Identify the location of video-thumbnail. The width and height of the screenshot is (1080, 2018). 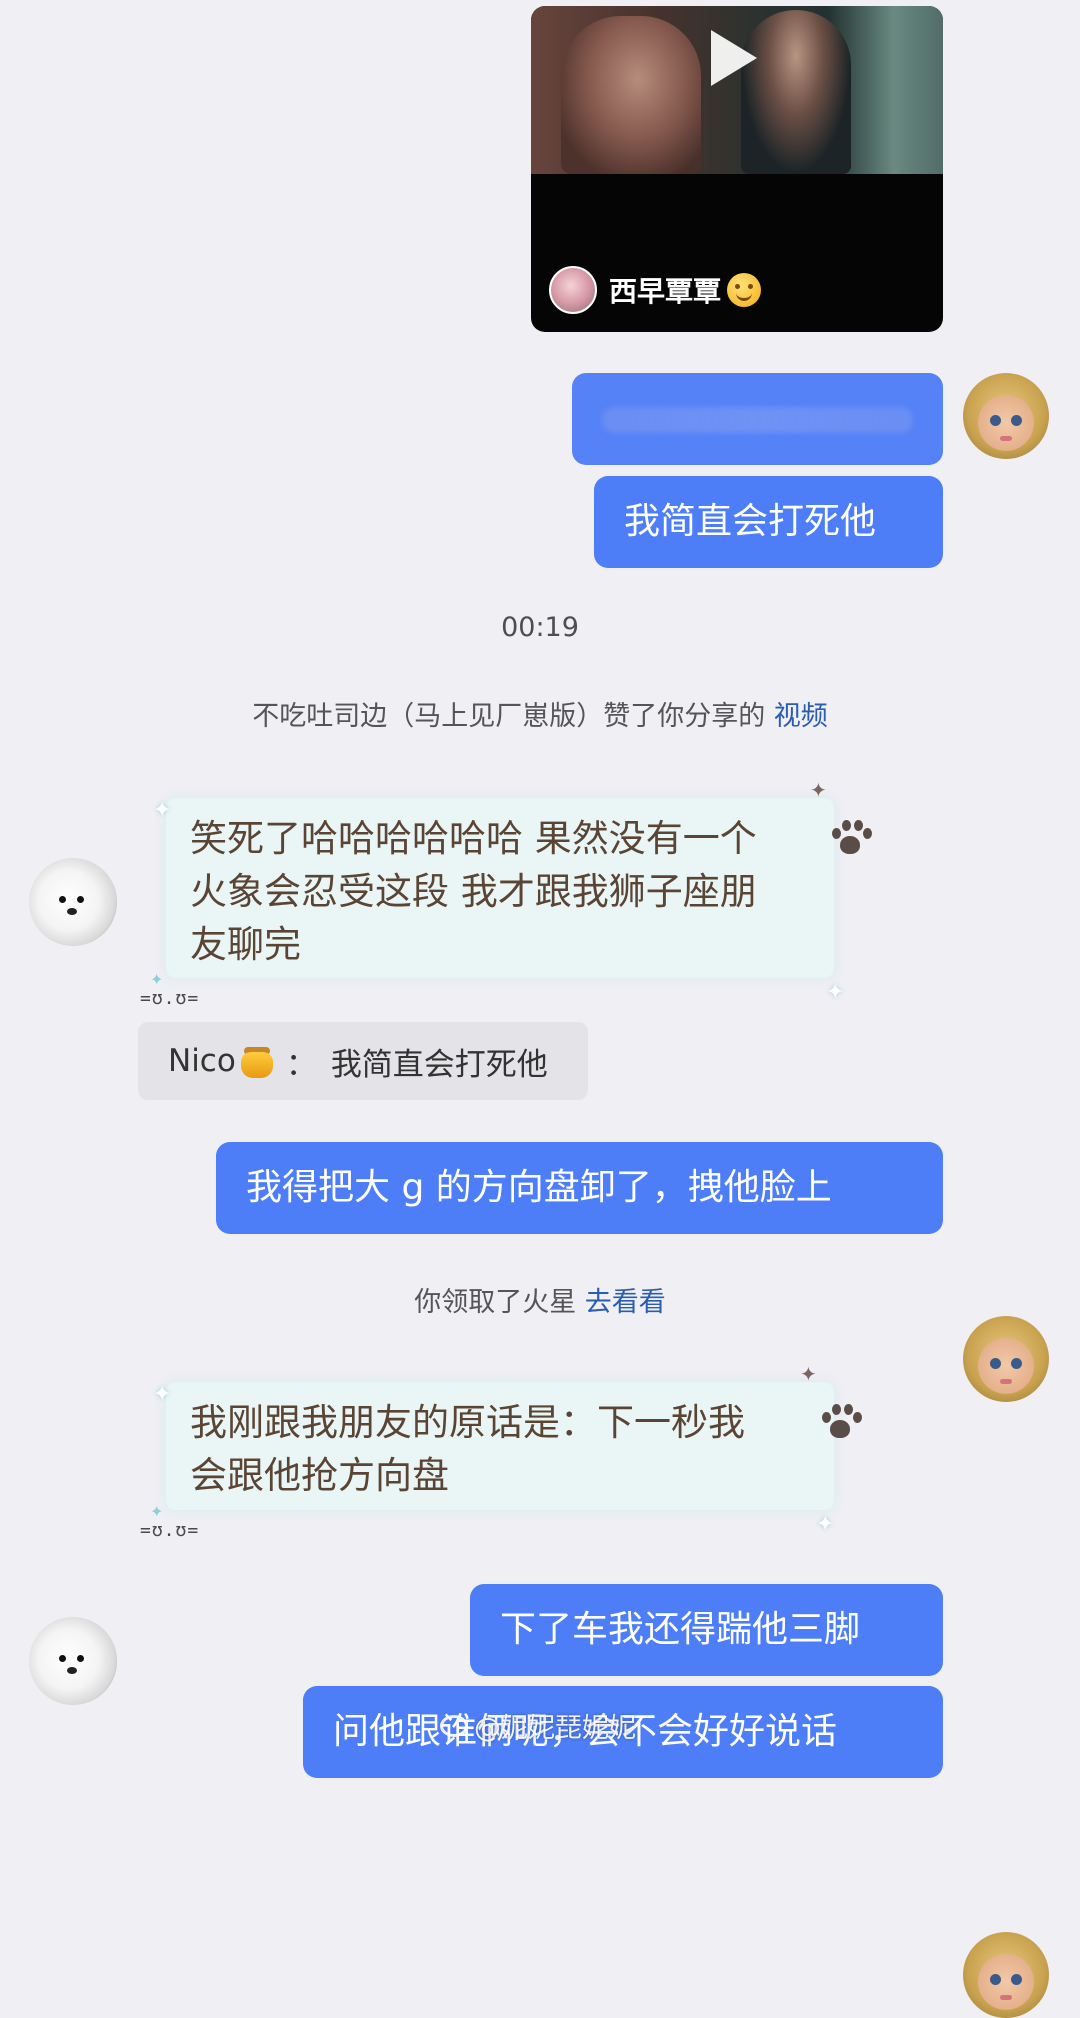
(737, 90).